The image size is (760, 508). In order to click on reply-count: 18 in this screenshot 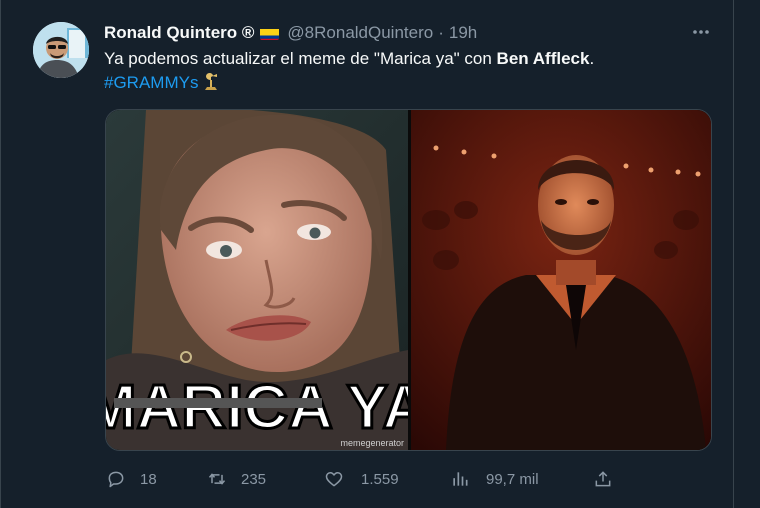, I will do `click(148, 479)`.